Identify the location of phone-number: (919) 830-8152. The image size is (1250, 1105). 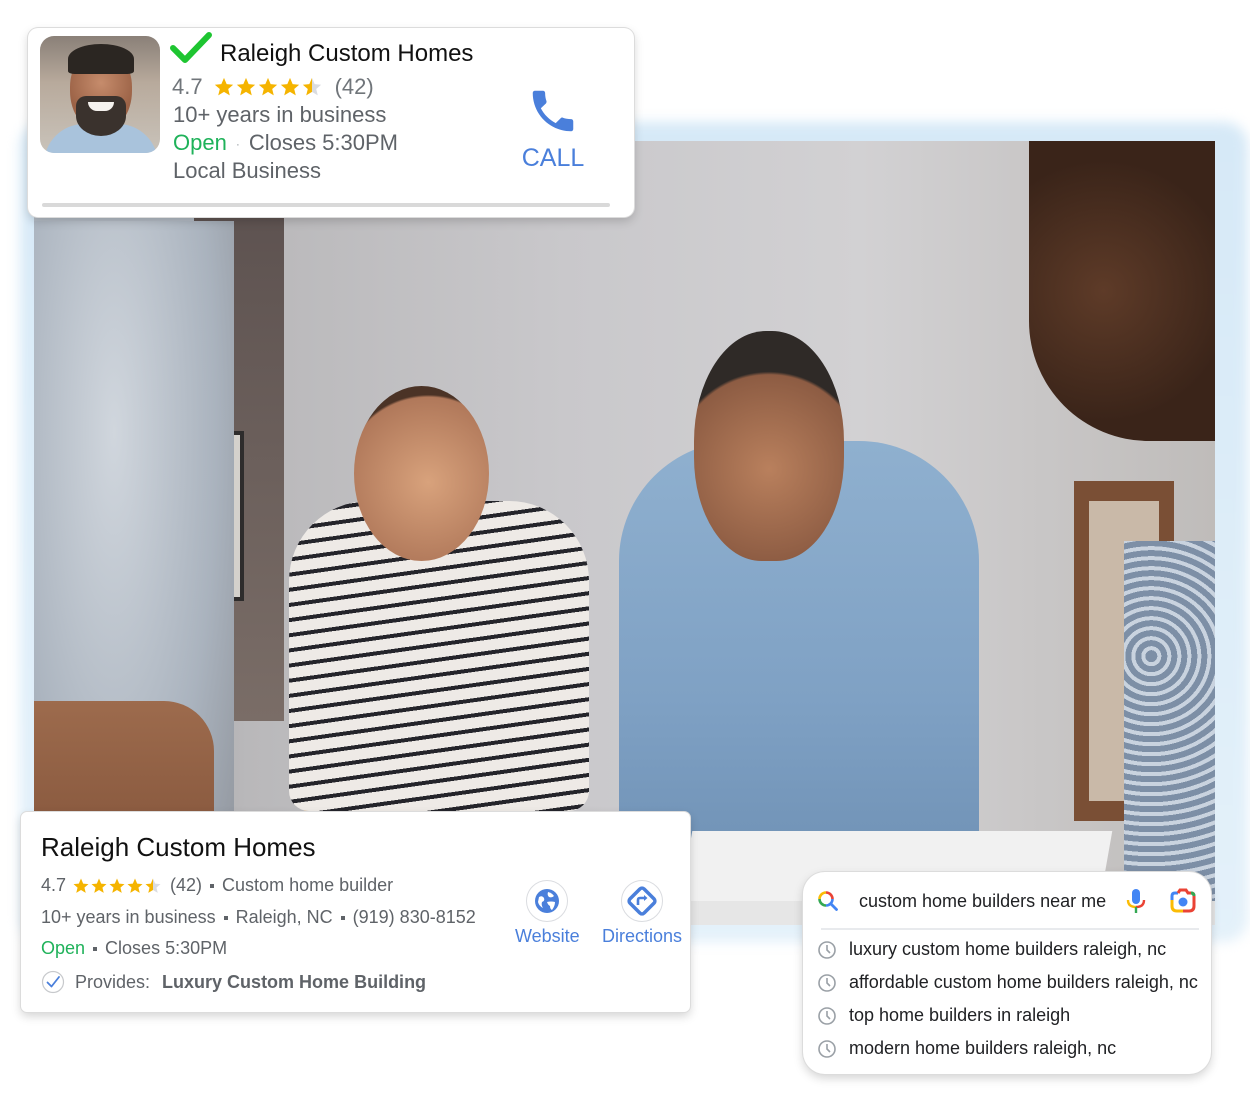
(414, 917).